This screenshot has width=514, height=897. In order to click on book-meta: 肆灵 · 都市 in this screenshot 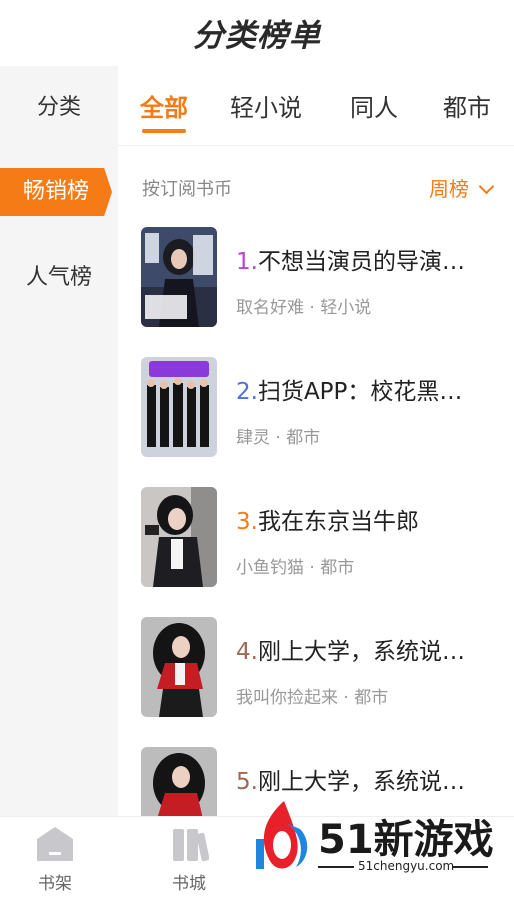, I will do `click(278, 438)`.